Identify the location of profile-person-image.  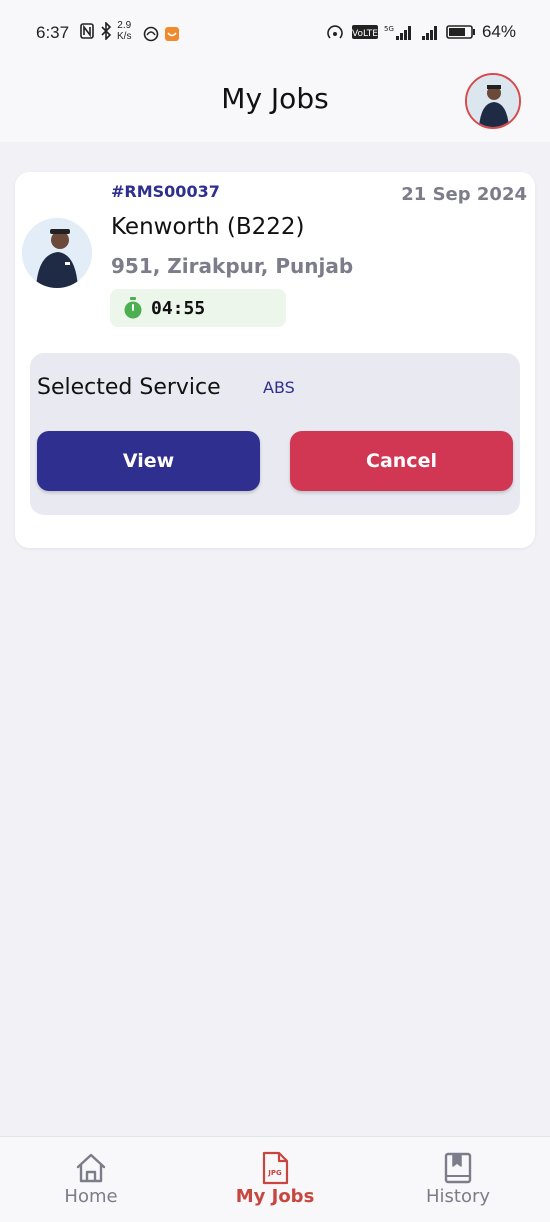
(493, 101).